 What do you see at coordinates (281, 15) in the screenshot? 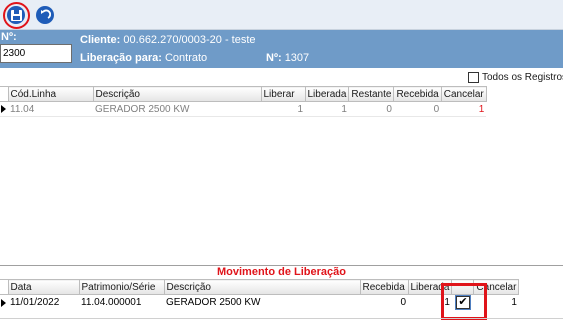
I see `toolbar` at bounding box center [281, 15].